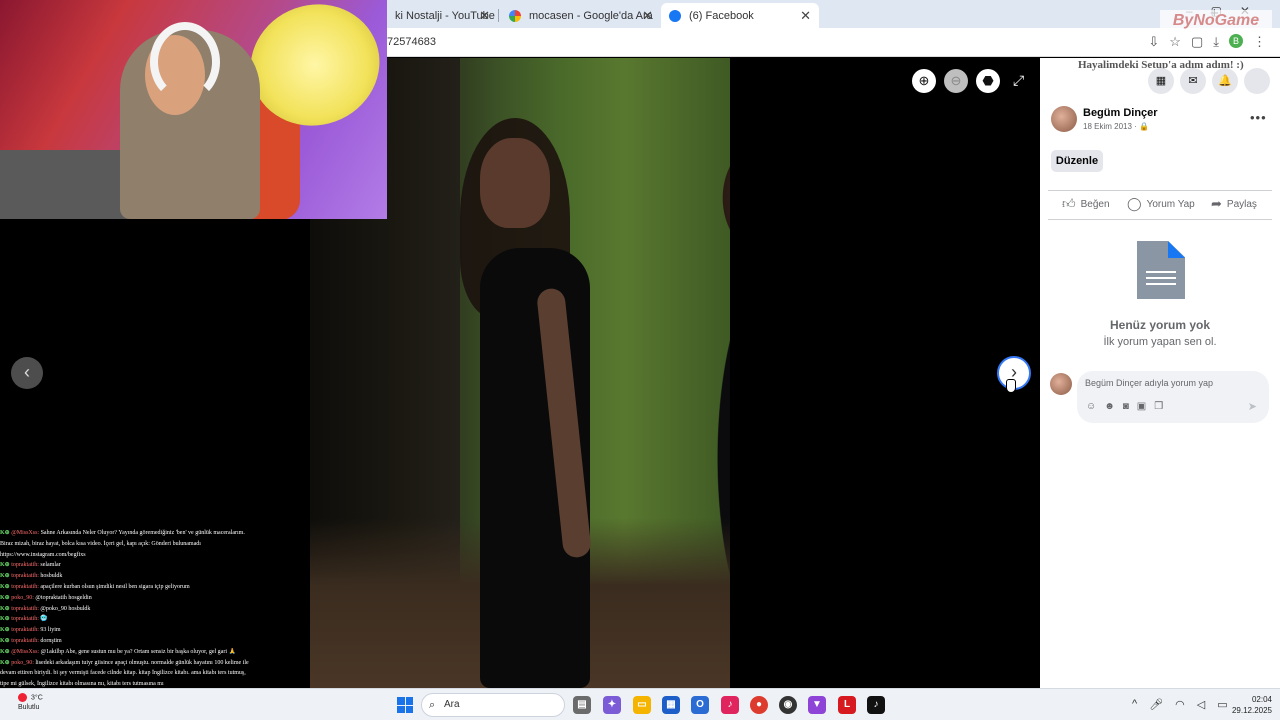 The image size is (1280, 720). I want to click on avatar-sticker-icon: ☺, so click(1091, 406).